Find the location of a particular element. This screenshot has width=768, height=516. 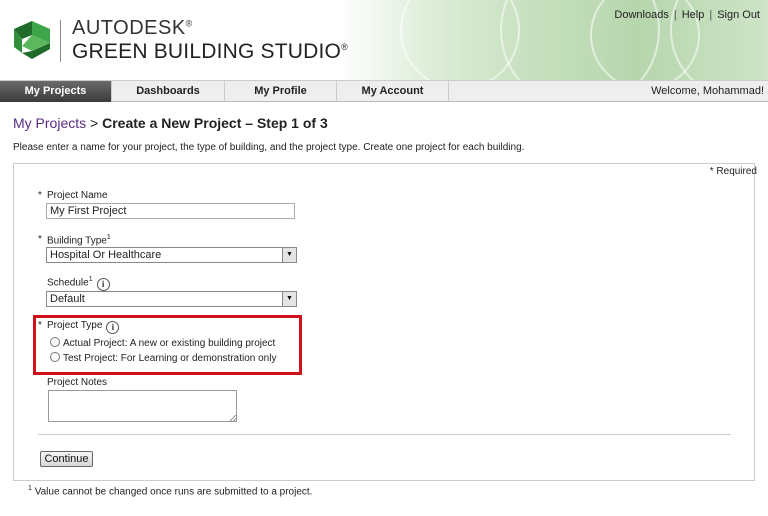

sign-out-link: Sign Out is located at coordinates (738, 15).